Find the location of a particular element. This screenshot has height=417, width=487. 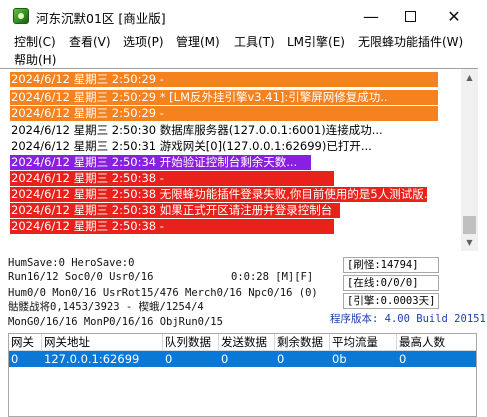

column-header: 发送数据 is located at coordinates (247, 342).